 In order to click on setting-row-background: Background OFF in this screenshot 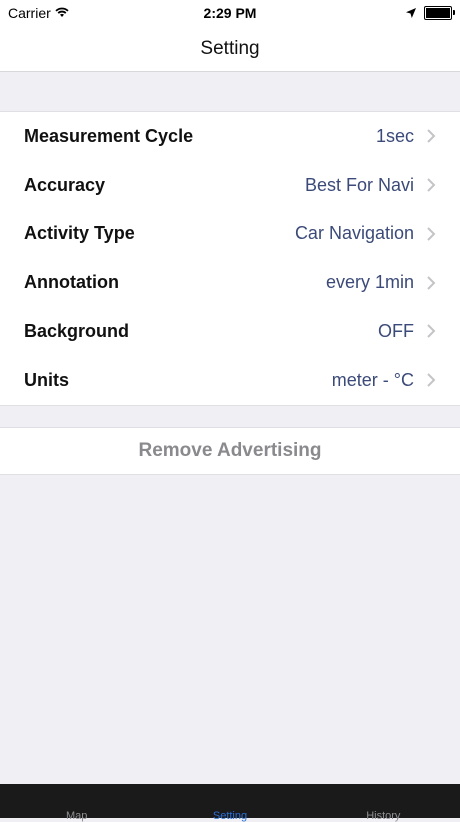, I will do `click(230, 331)`.